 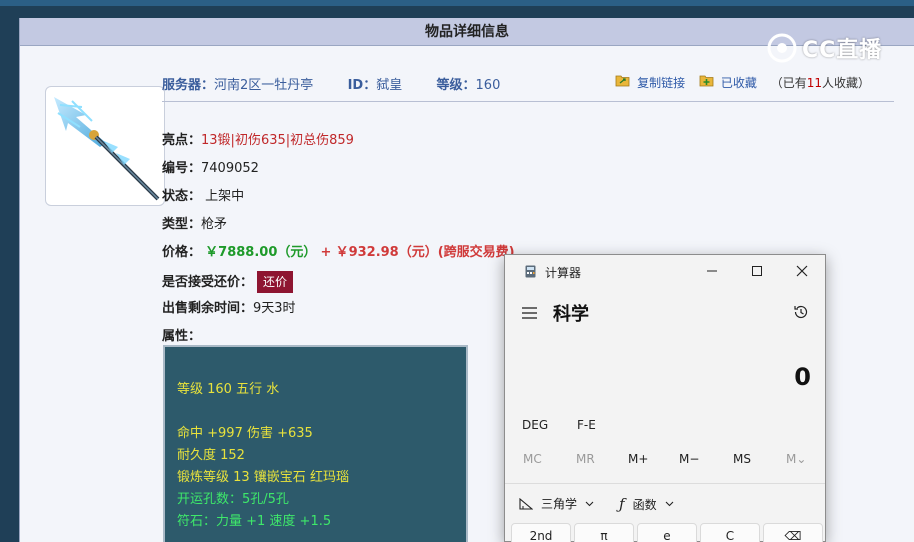 I want to click on number-row: 编号：7409052, so click(x=210, y=168).